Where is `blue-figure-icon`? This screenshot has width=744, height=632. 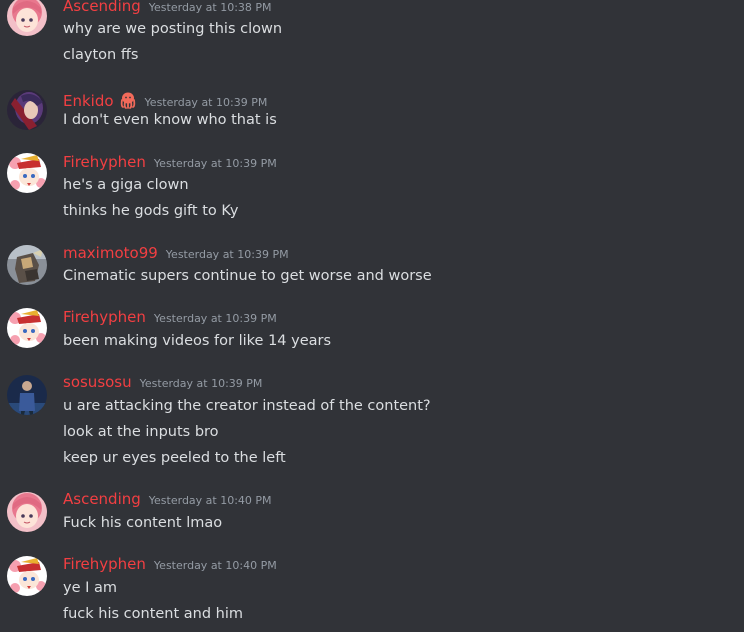 blue-figure-icon is located at coordinates (27, 395).